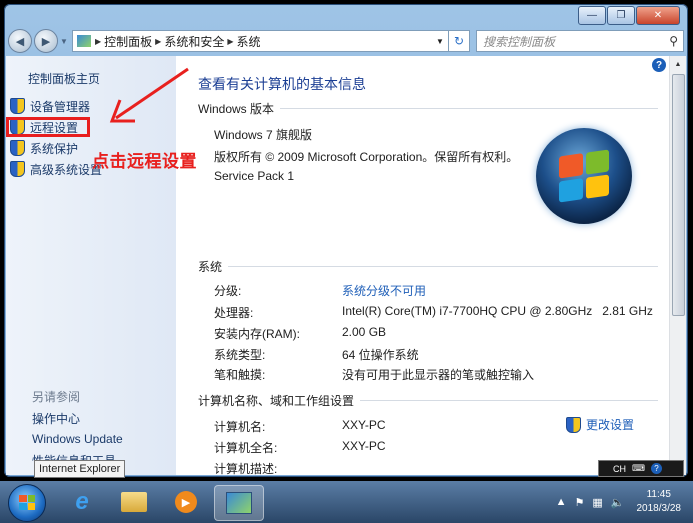  I want to click on taskbar-internet-explorer: e, so click(82, 502).